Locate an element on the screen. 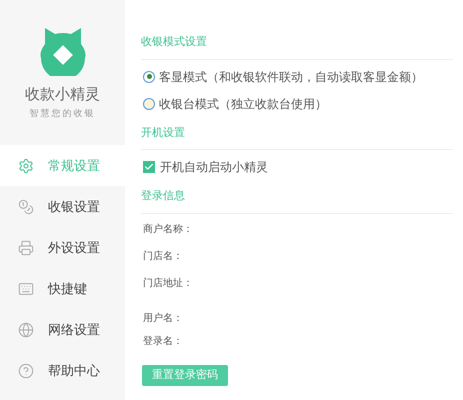 The width and height of the screenshot is (463, 400). field-label: 商户名称： is located at coordinates (168, 229).